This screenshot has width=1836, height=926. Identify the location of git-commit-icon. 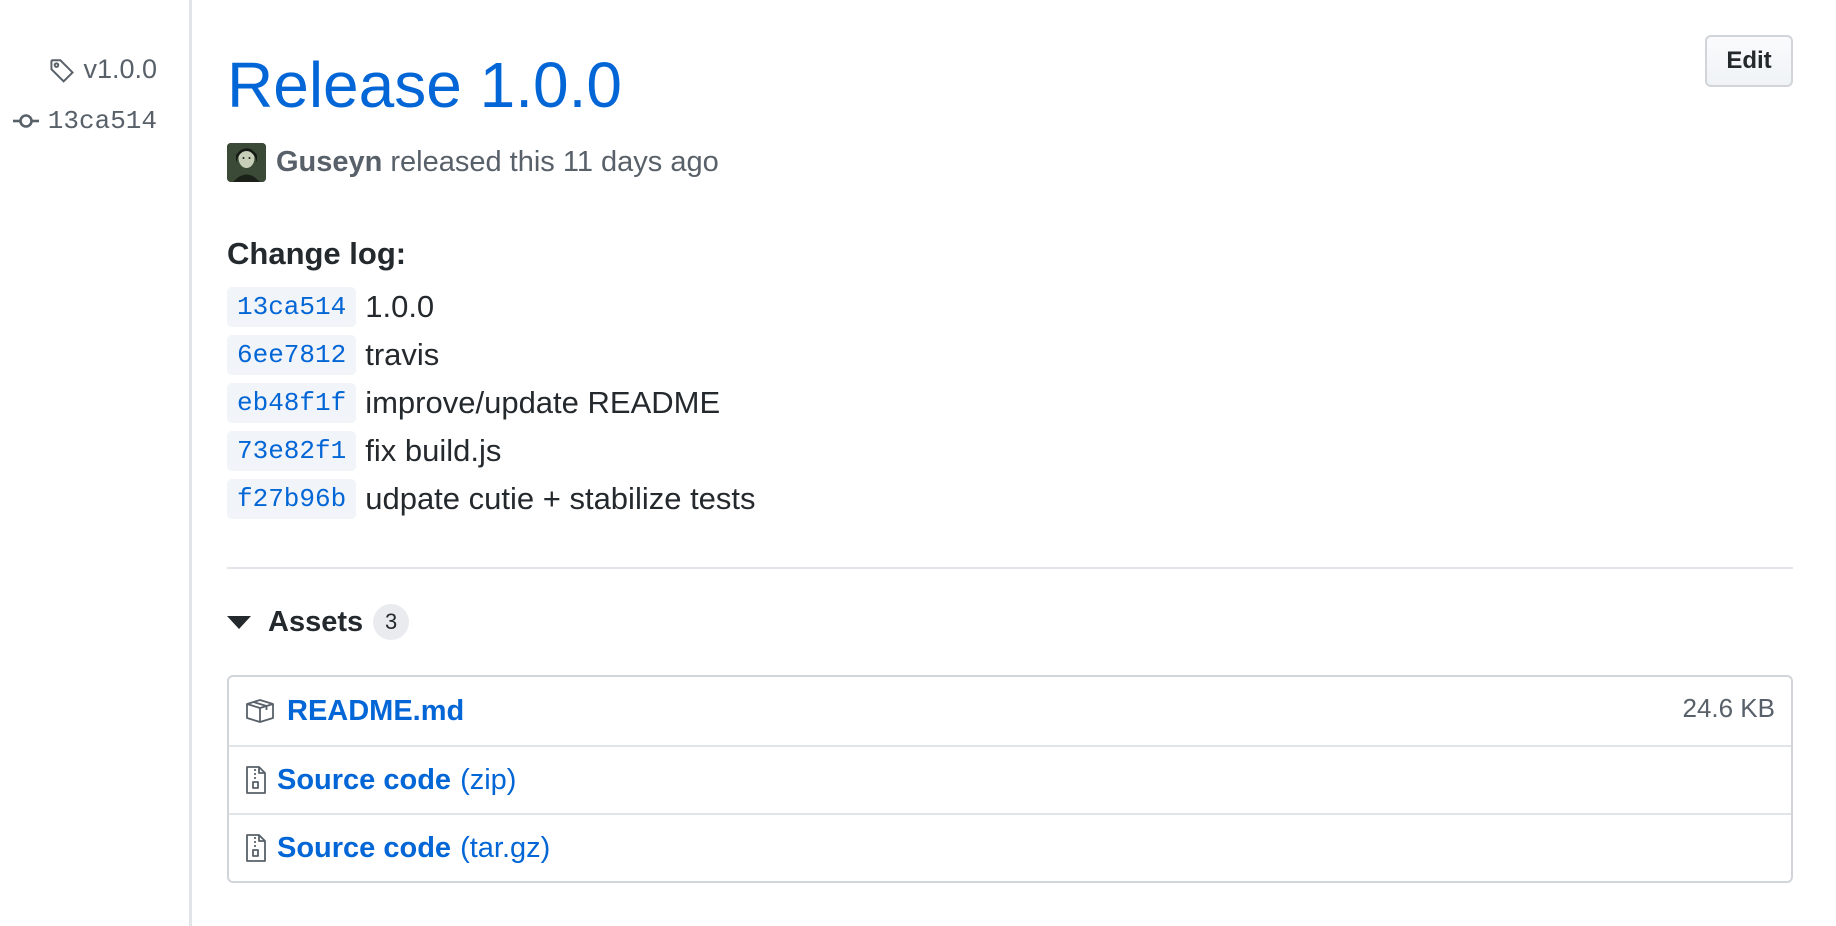
(30, 121).